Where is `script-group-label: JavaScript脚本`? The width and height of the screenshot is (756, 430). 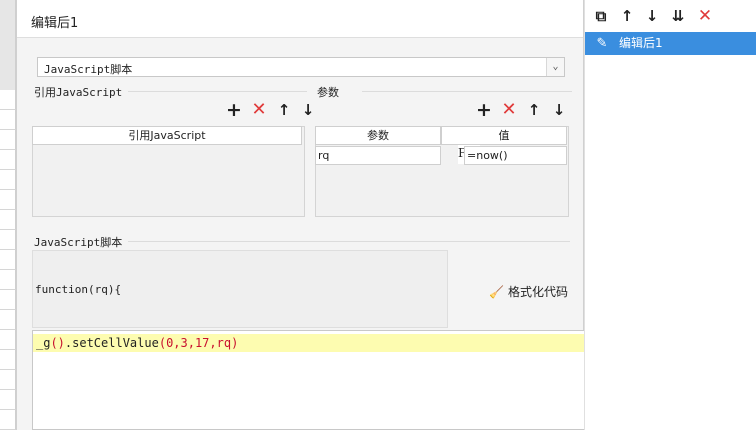
script-group-label: JavaScript脚本 is located at coordinates (81, 242).